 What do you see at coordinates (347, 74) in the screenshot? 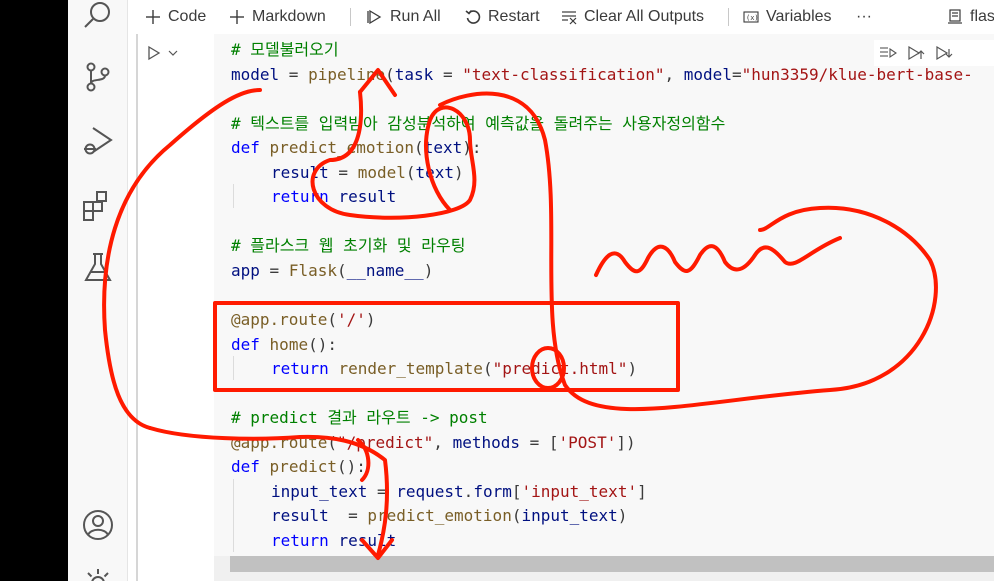
I see `code-token: pipeline` at bounding box center [347, 74].